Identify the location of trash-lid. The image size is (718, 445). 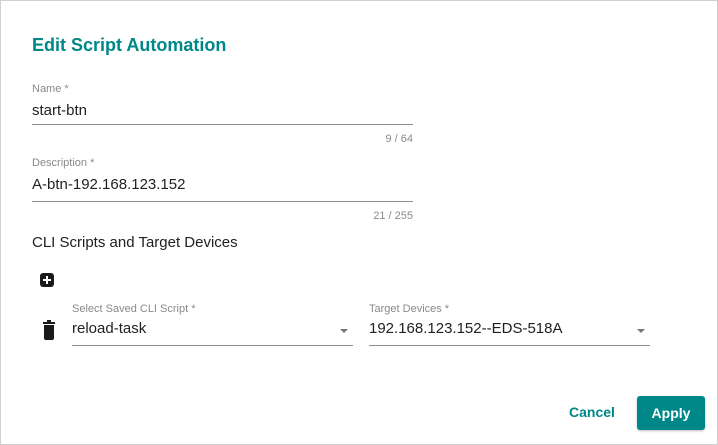
(49, 323).